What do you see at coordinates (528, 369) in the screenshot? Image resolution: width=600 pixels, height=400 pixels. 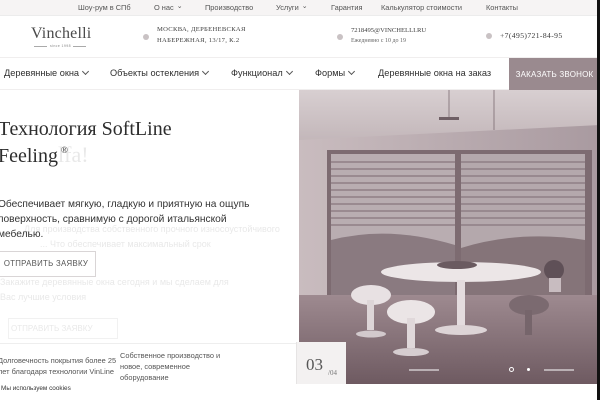 I see `slider-dot` at bounding box center [528, 369].